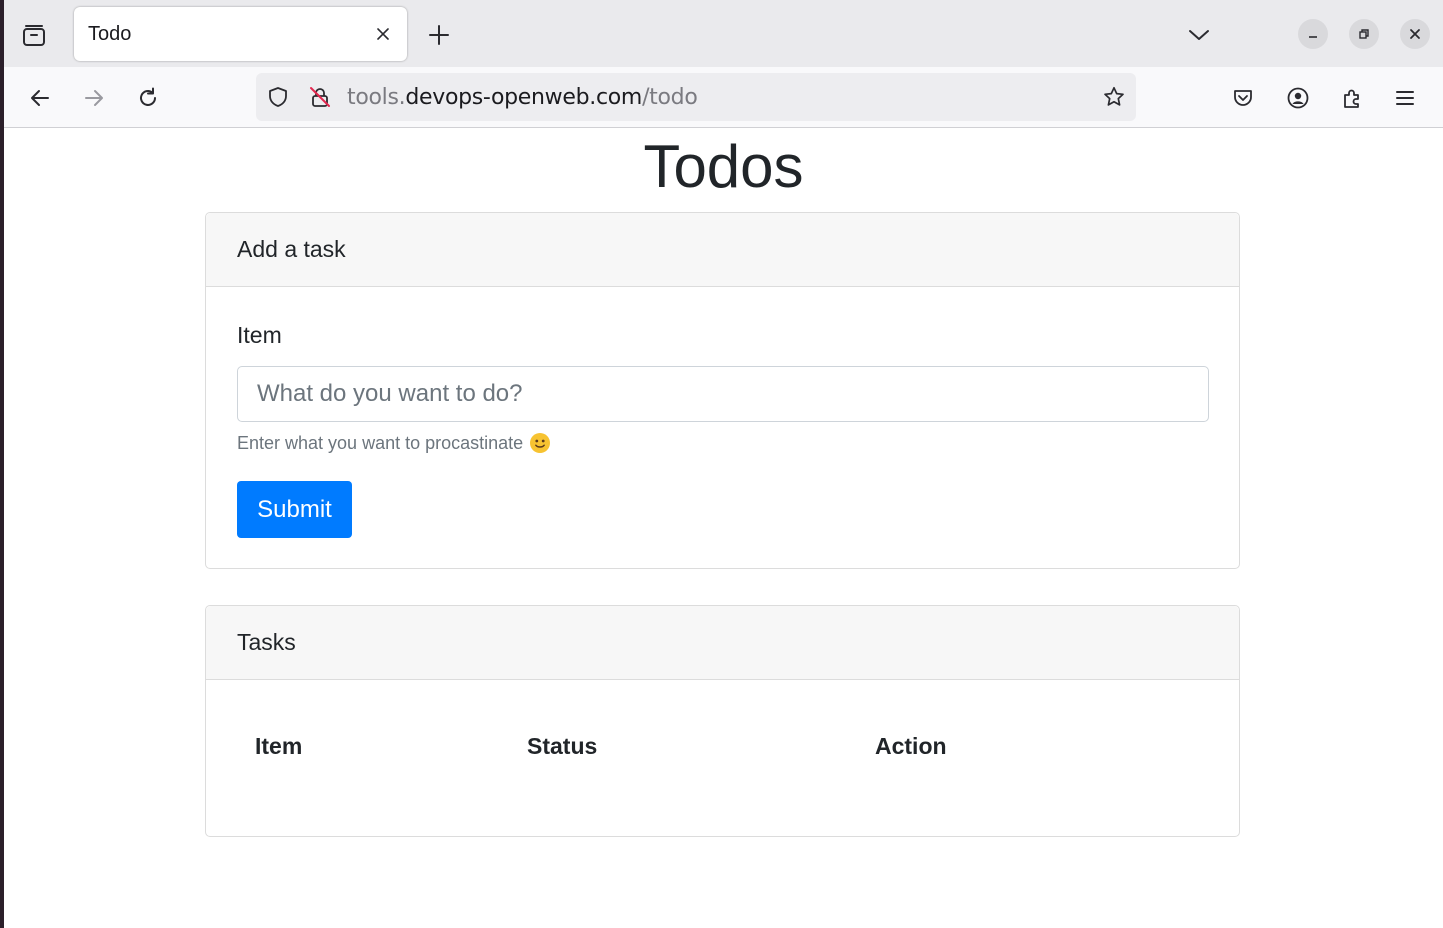 This screenshot has width=1443, height=928. I want to click on url-path: /todo, so click(670, 97).